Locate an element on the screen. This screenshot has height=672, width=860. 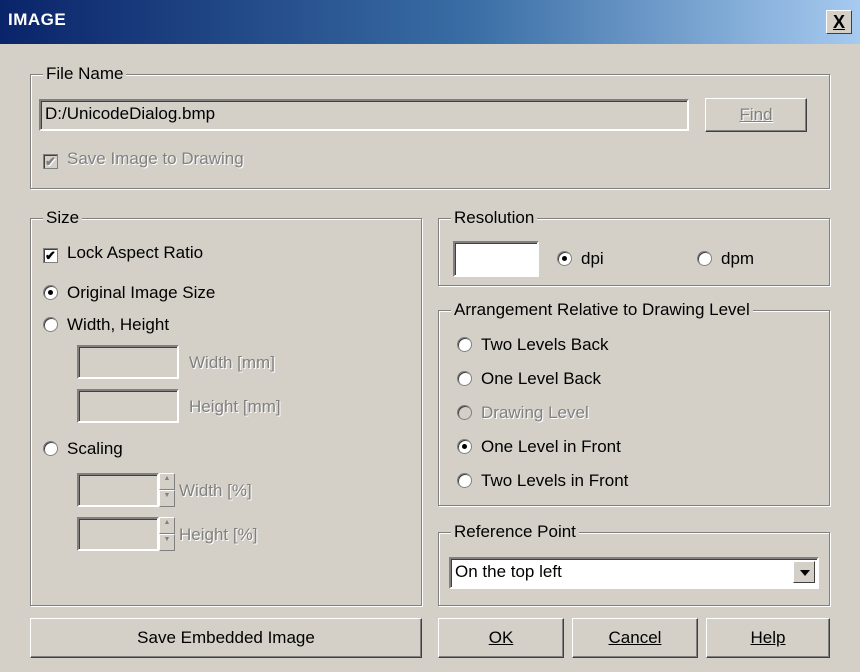
save-to-drawing-label: Save Image to Drawing is located at coordinates (155, 158).